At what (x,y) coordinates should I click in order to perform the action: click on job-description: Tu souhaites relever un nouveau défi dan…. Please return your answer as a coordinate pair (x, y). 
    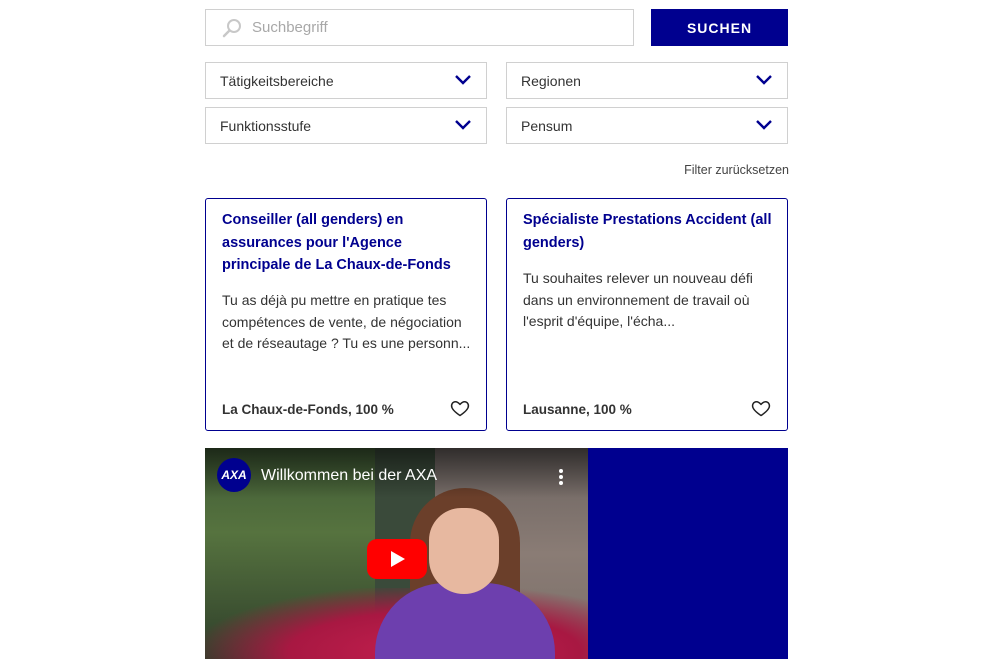
    Looking at the image, I should click on (638, 299).